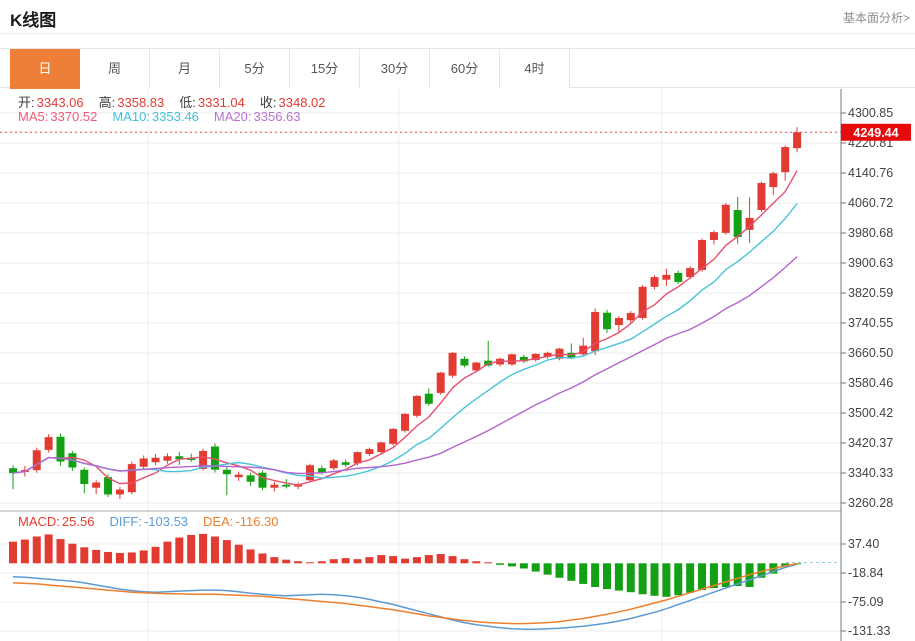 Image resolution: width=915 pixels, height=641 pixels. I want to click on price-tick-label: 4060.72, so click(870, 203).